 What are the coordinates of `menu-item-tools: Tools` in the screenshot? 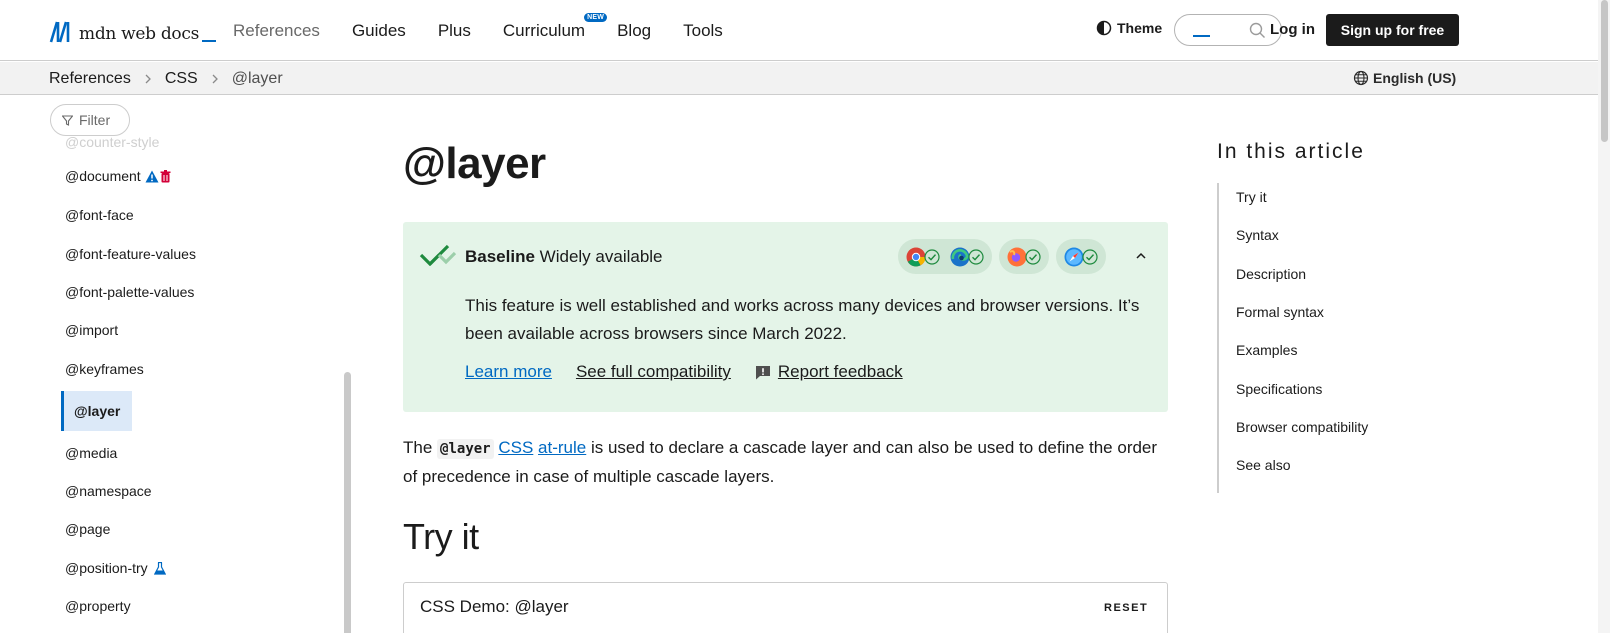 It's located at (703, 31).